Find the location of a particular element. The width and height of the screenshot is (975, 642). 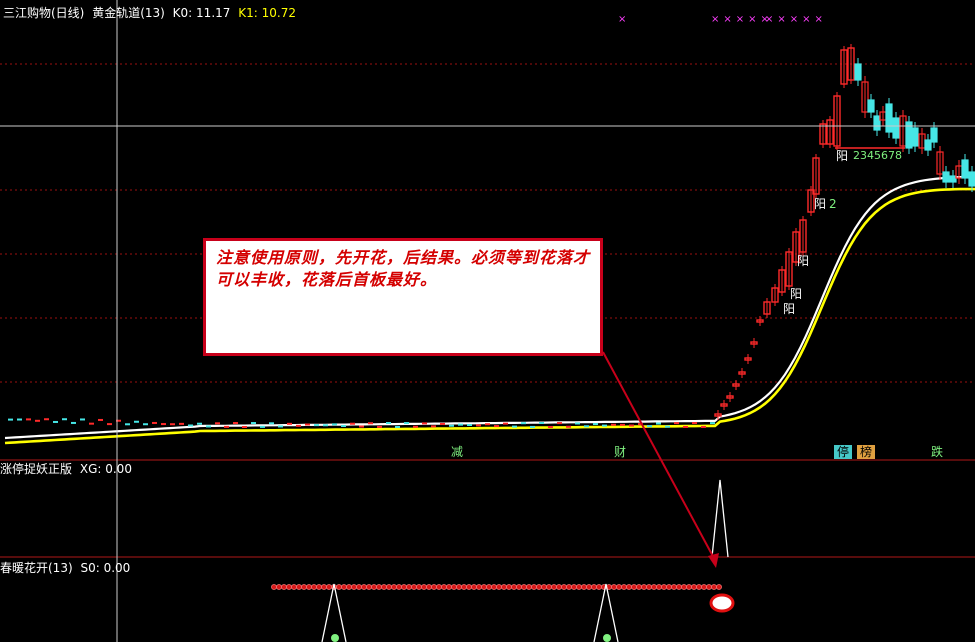

green-dot is located at coordinates (607, 638).